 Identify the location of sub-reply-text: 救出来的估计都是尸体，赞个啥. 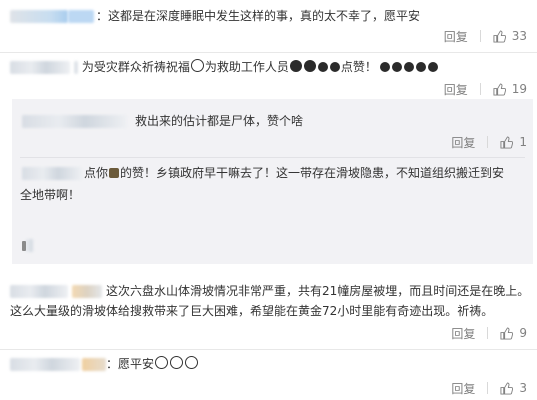
(219, 121).